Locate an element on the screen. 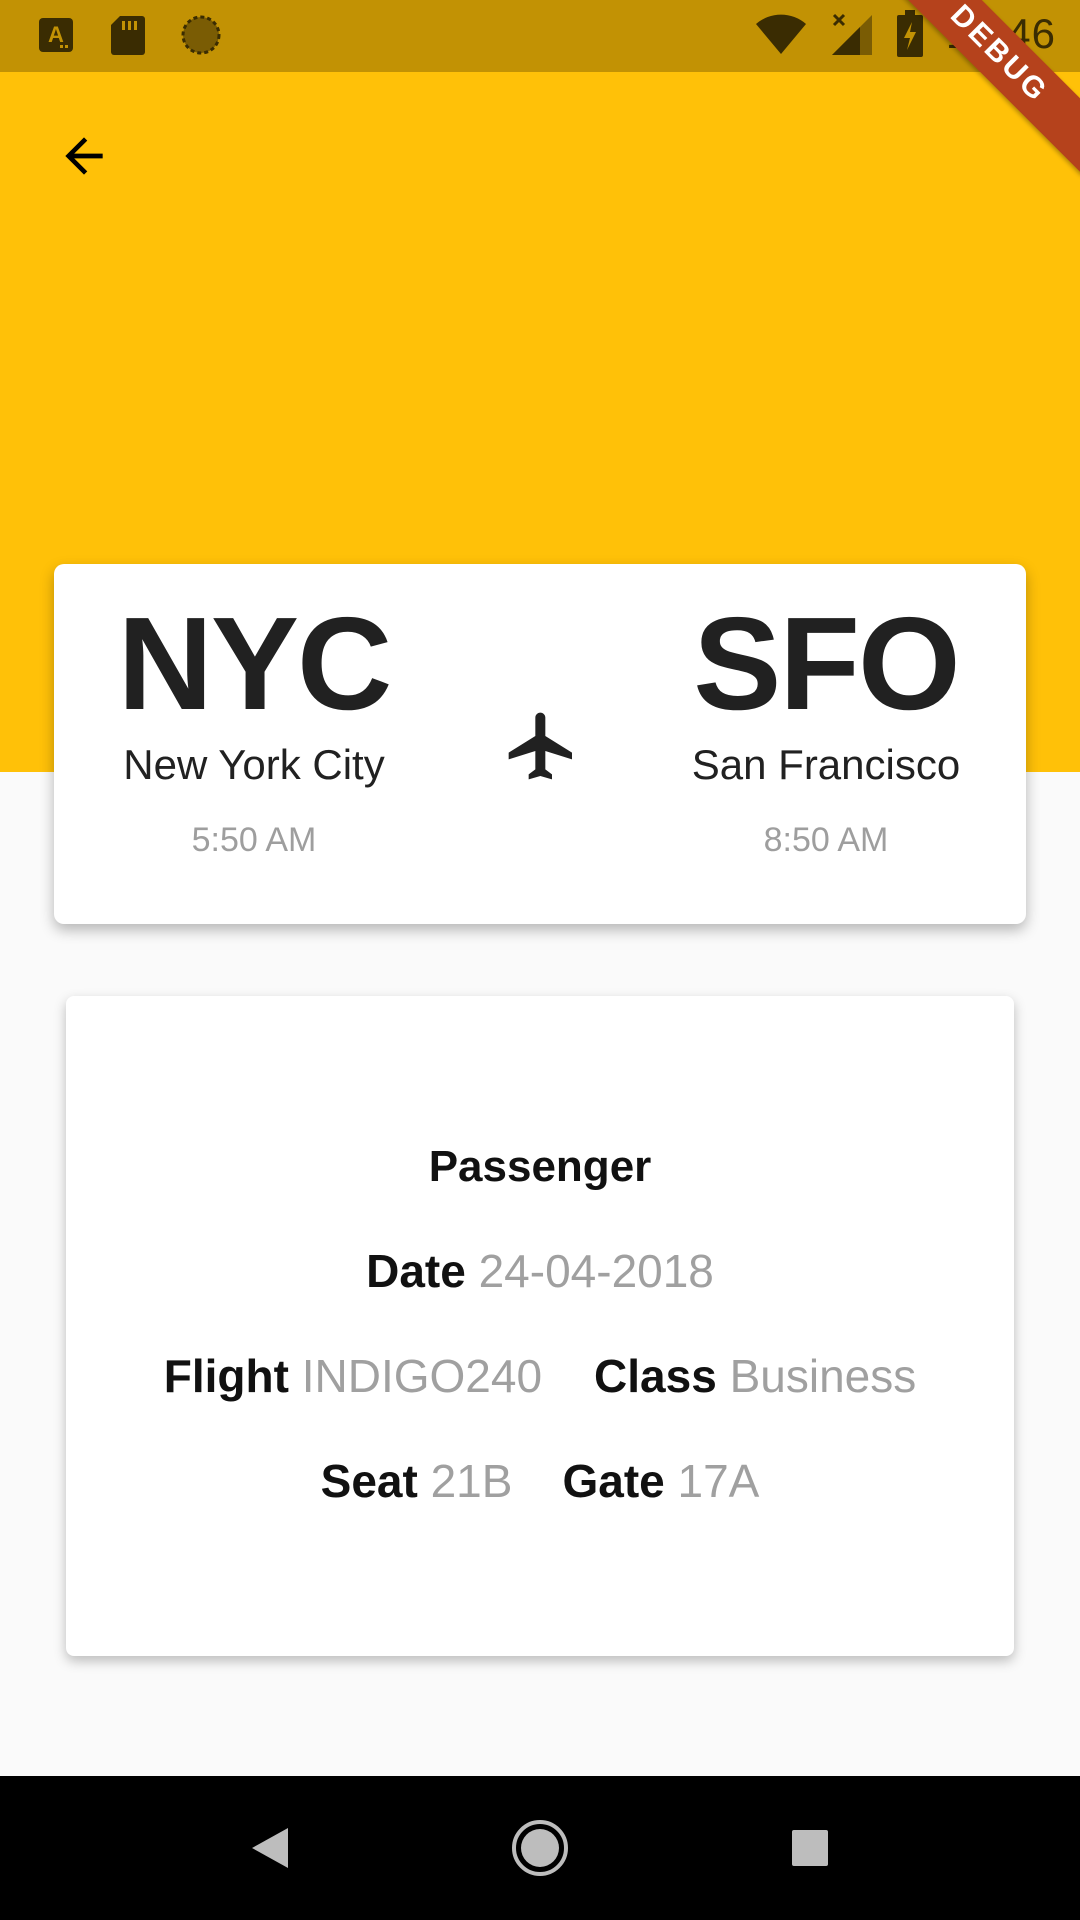  origin-city: New York City is located at coordinates (254, 764).